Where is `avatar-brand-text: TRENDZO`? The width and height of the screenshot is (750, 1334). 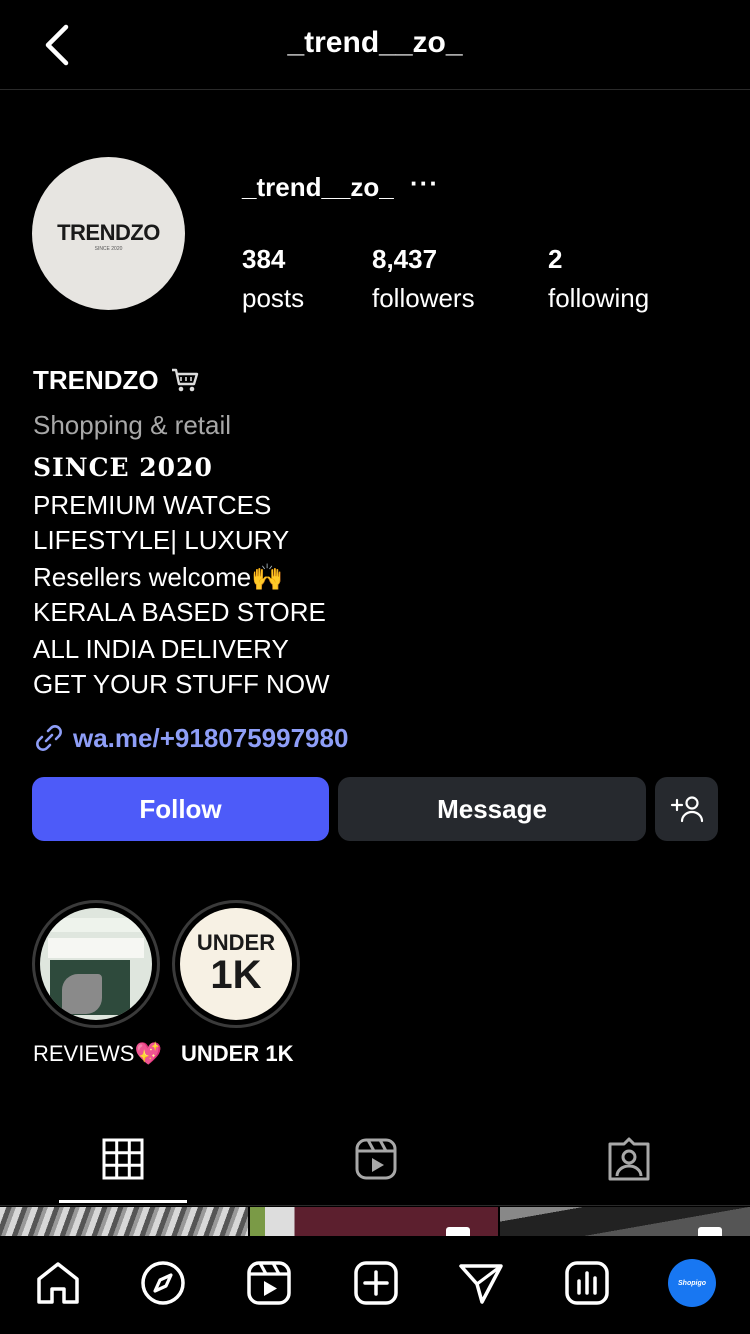
avatar-brand-text: TRENDZO is located at coordinates (108, 232).